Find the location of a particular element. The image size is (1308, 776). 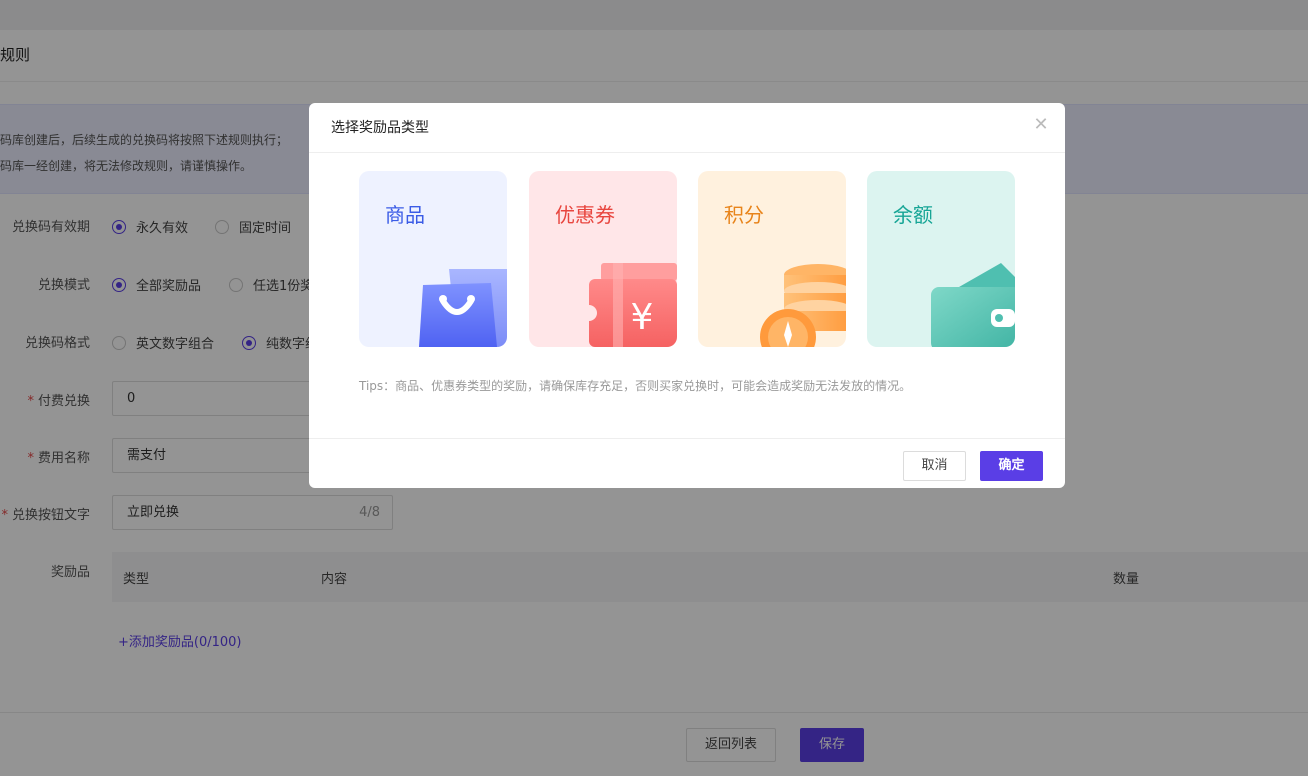

reward-type-label: 余额 is located at coordinates (913, 215).